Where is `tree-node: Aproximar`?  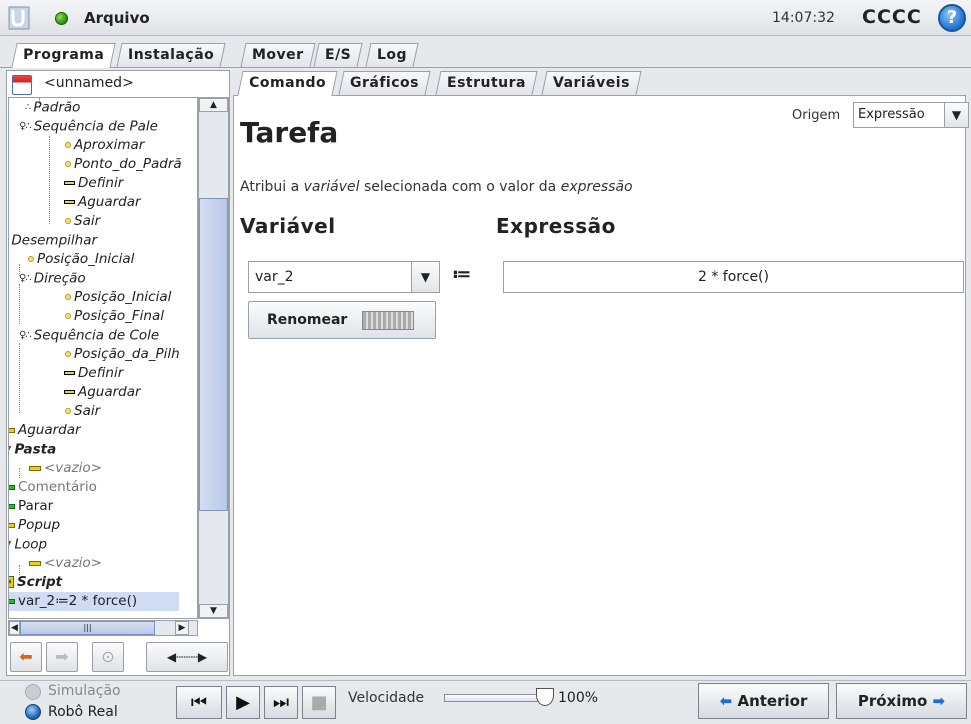
tree-node: Aproximar is located at coordinates (104, 145).